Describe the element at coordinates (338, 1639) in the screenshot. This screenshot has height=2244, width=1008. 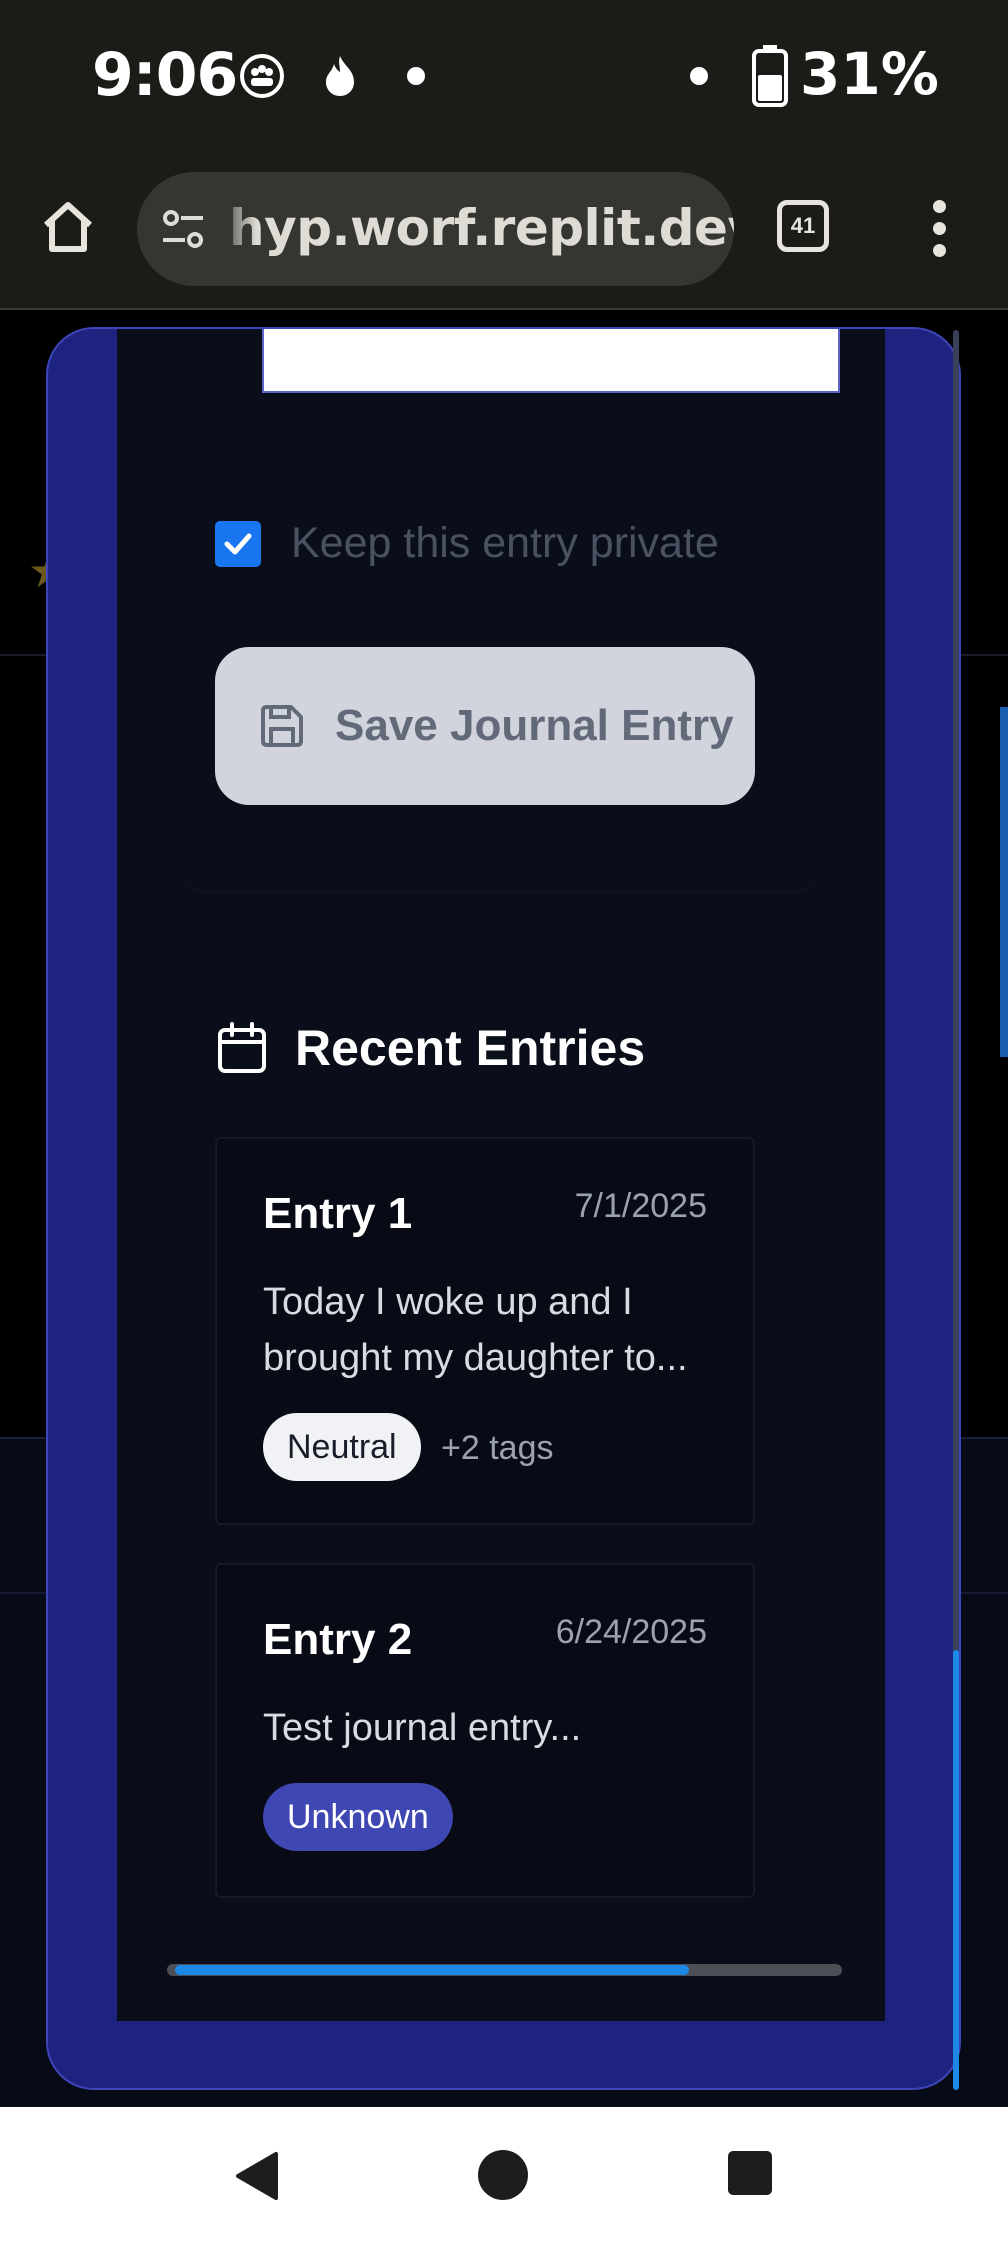
I see `entry-title: Entry 2` at that location.